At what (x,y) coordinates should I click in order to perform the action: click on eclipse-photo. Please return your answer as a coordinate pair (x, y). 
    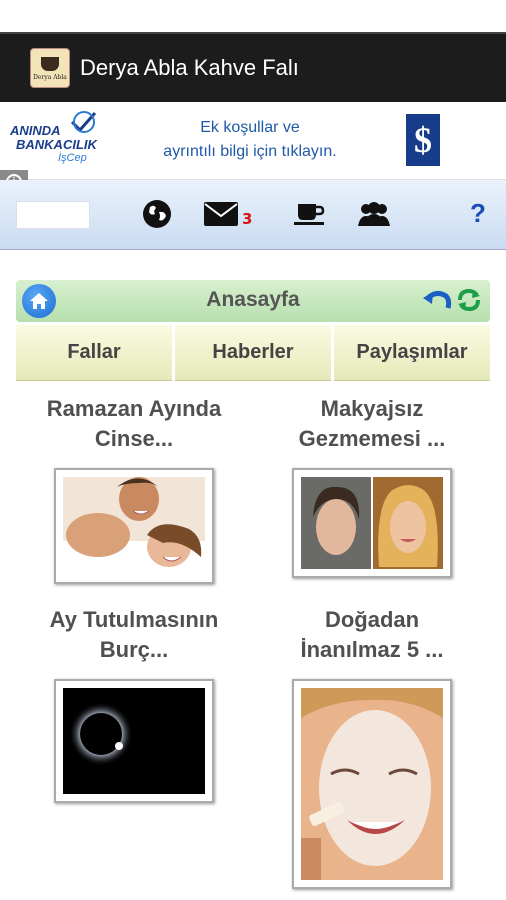
    Looking at the image, I should click on (134, 741).